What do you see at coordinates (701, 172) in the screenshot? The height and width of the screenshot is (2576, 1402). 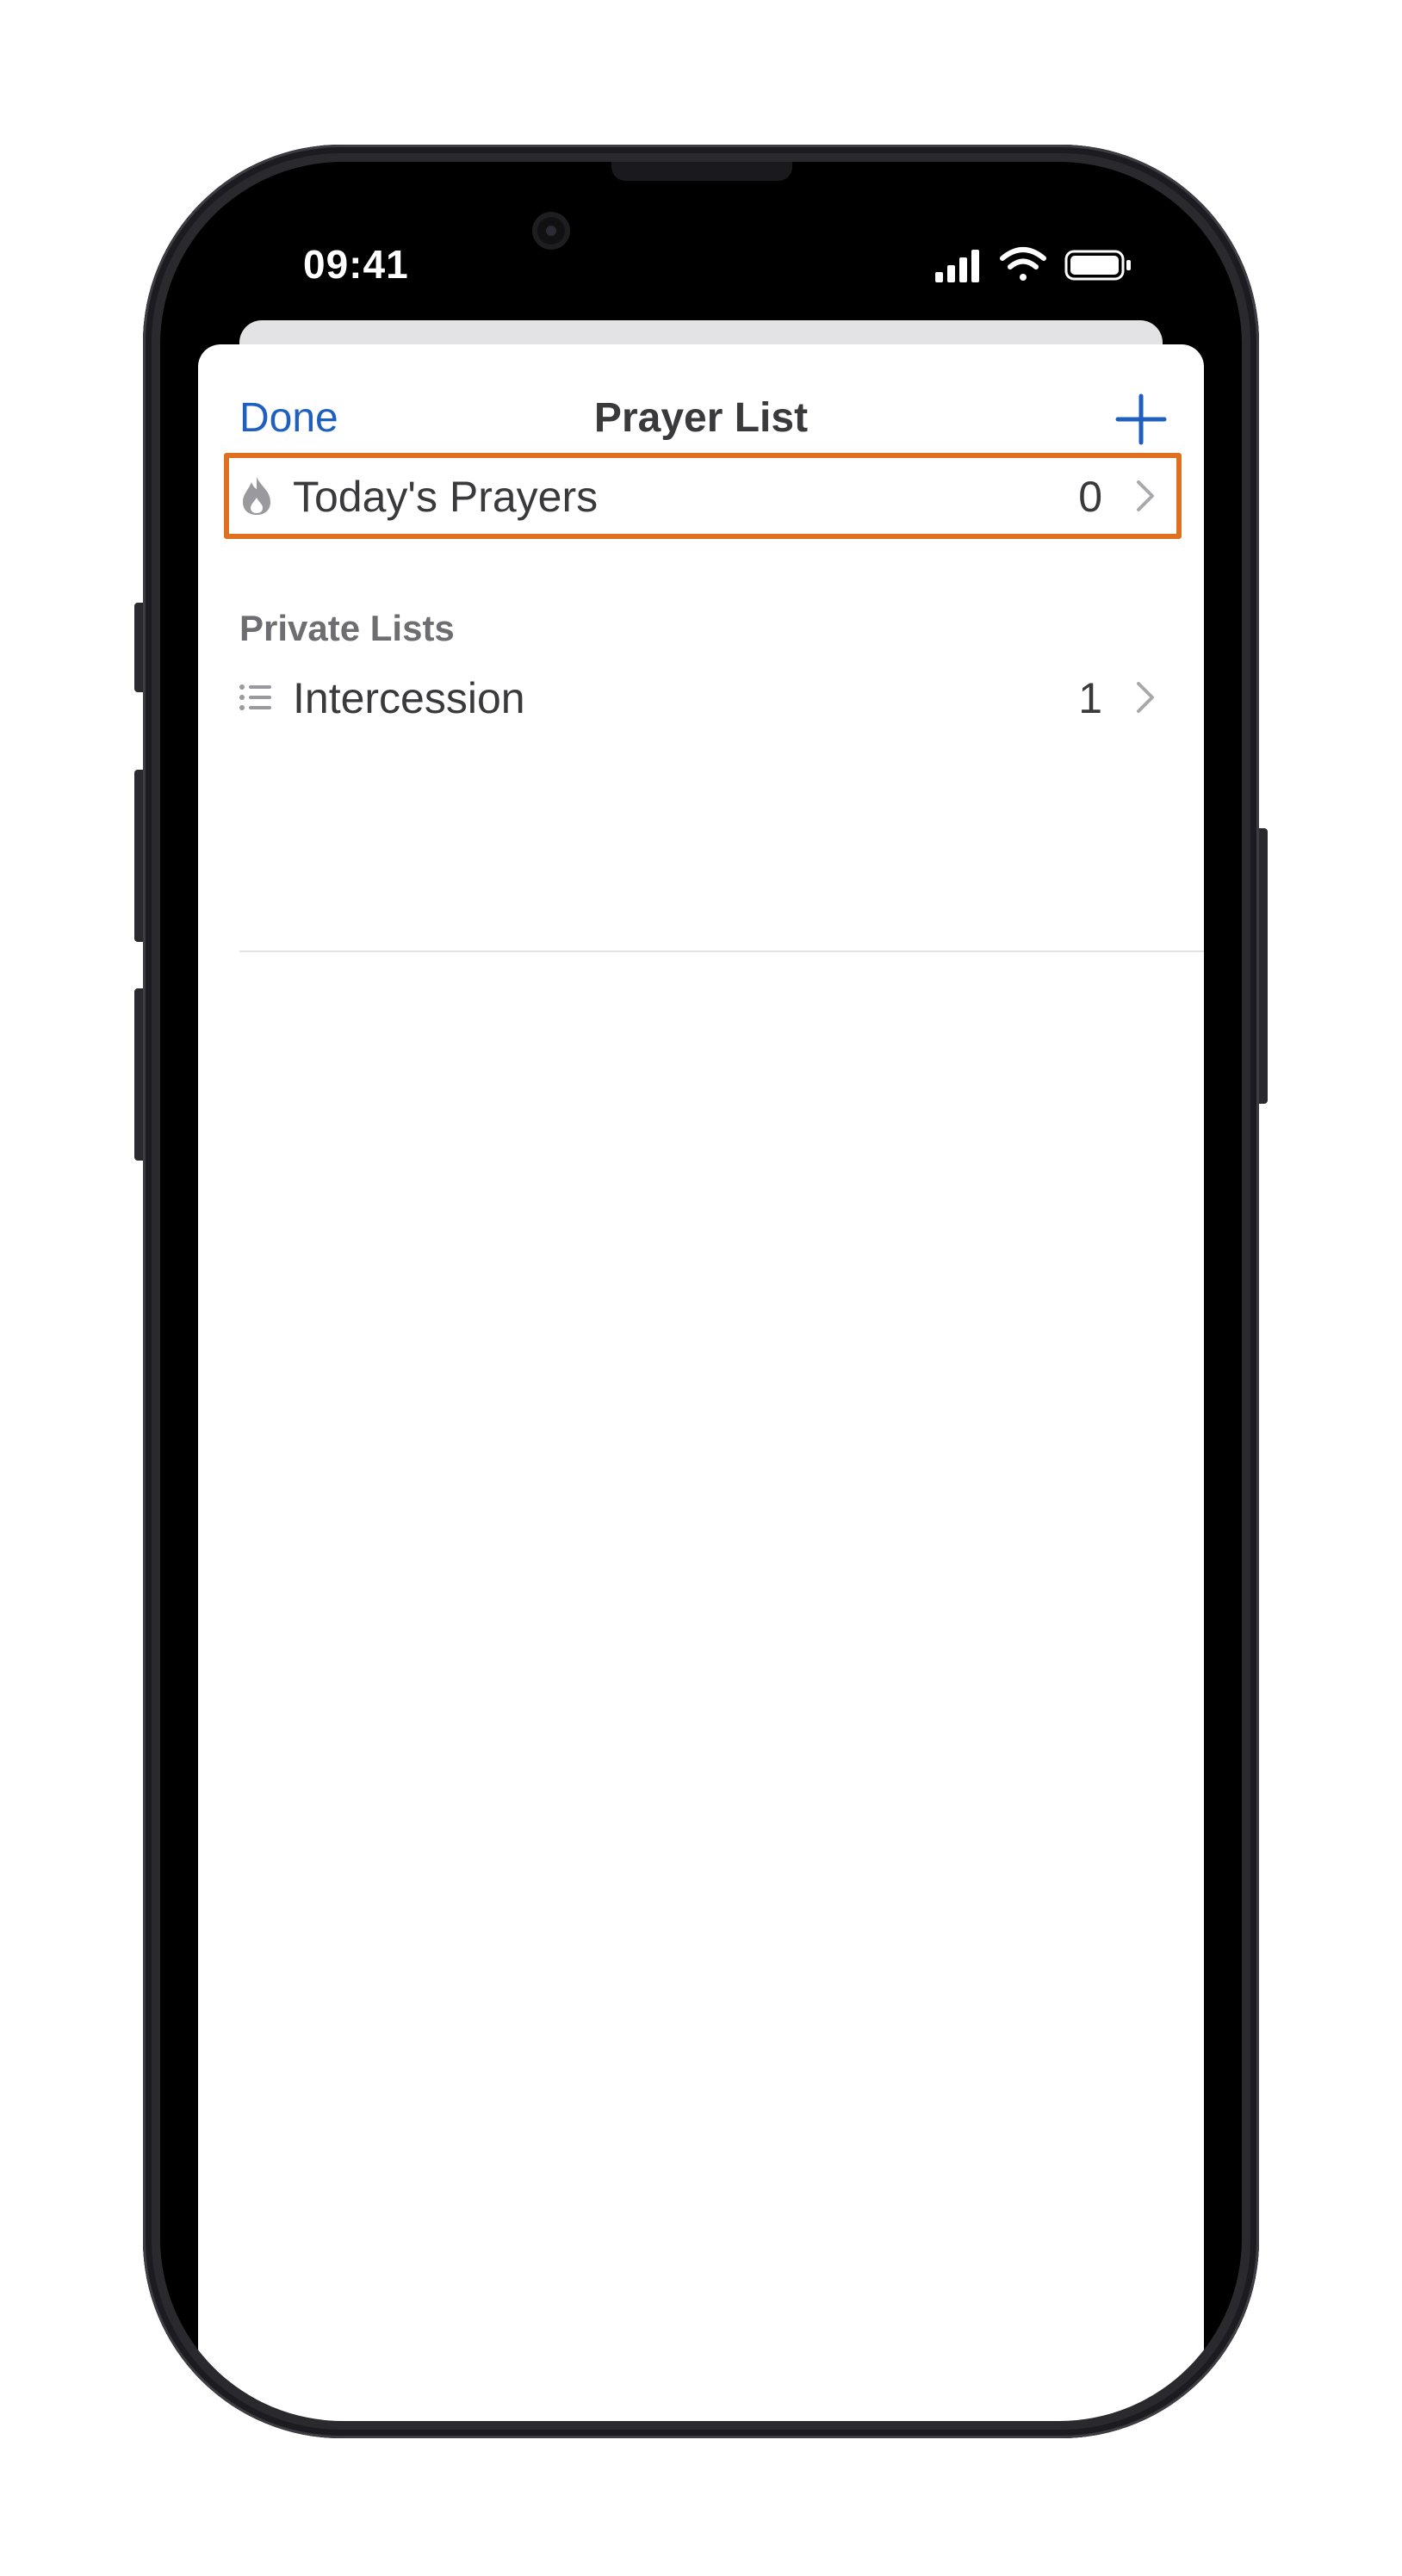 I see `earpiece-speaker` at bounding box center [701, 172].